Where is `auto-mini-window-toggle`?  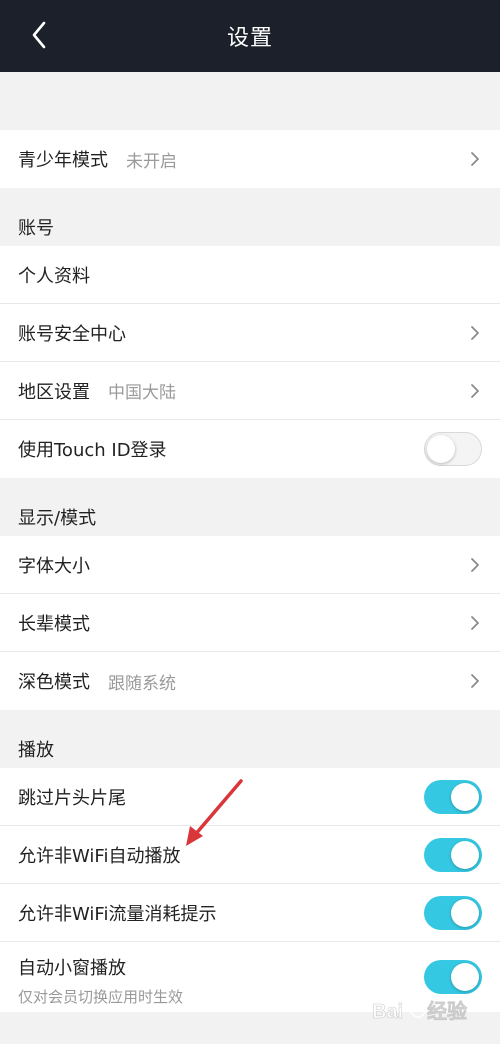
auto-mini-window-toggle is located at coordinates (453, 977).